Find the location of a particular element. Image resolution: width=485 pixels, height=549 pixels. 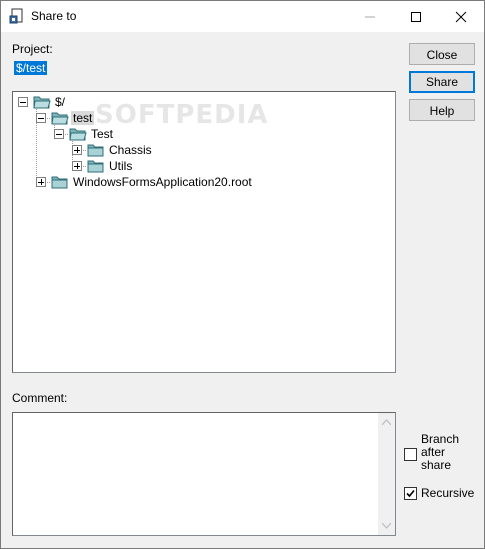

tree-node-utils: Utils is located at coordinates (203, 166).